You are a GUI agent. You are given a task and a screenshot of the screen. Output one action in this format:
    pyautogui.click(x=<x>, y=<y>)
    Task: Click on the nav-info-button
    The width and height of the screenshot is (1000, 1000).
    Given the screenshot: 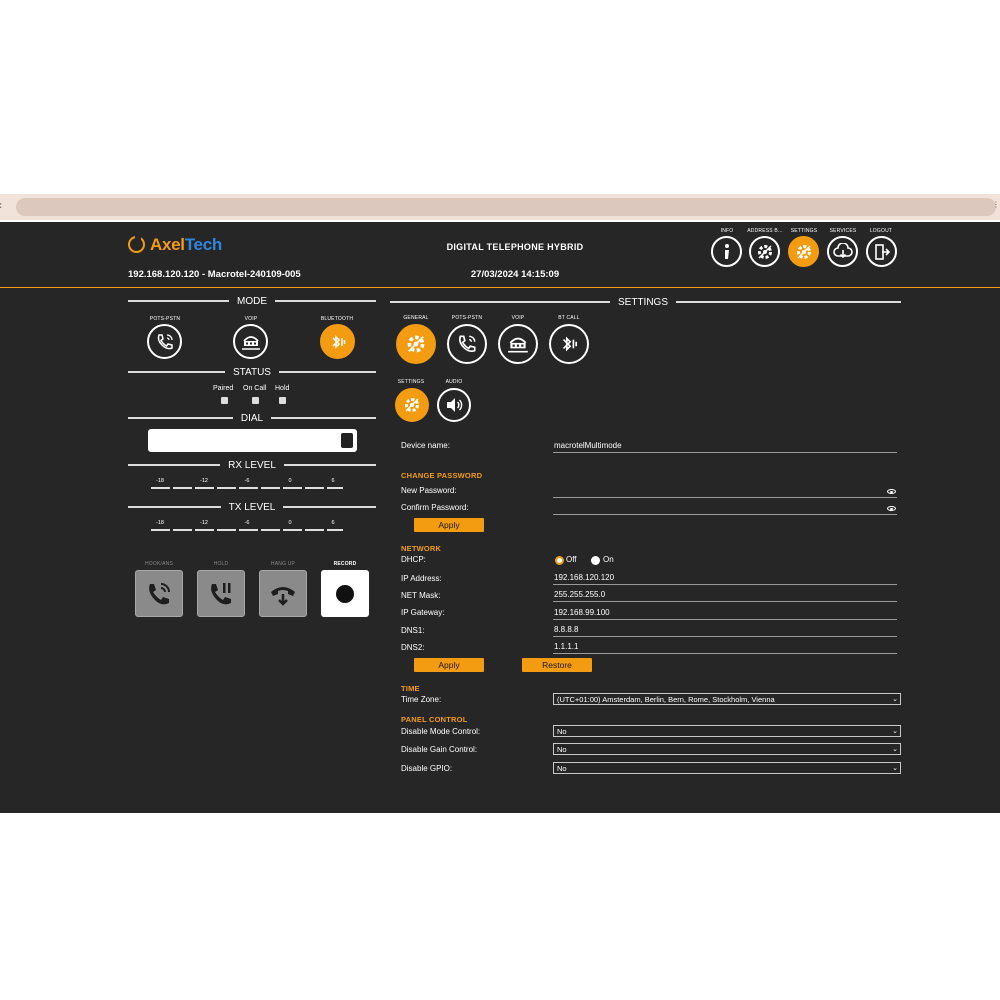 What is the action you would take?
    pyautogui.click(x=726, y=251)
    